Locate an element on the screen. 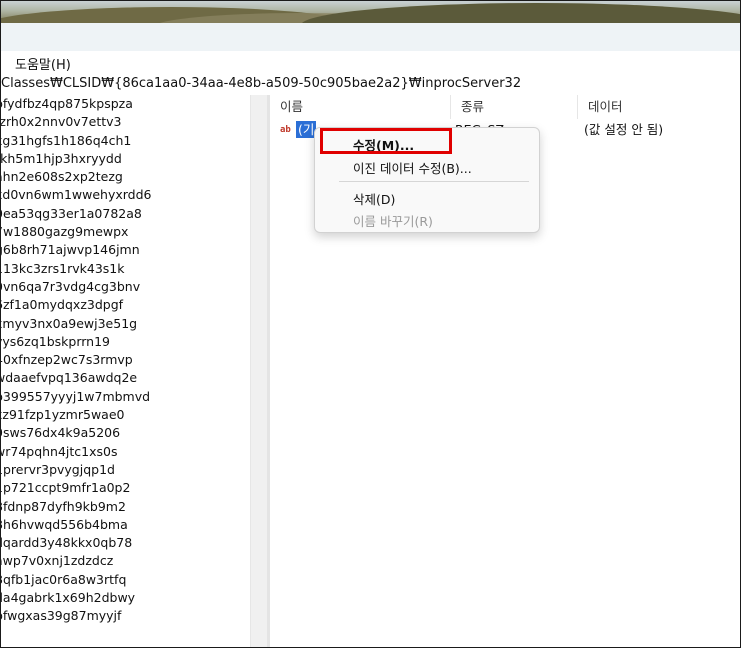  column-header-type: 종류 is located at coordinates (514, 107).